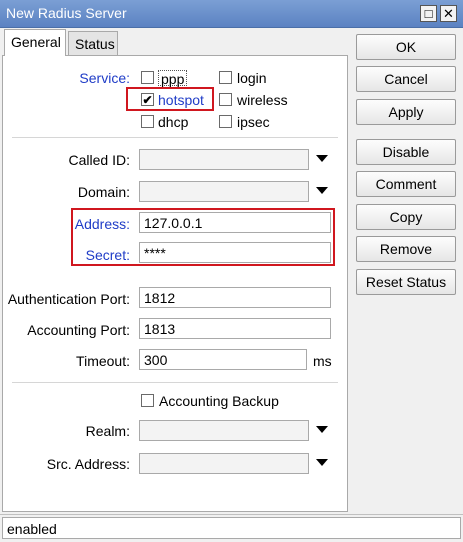  I want to click on login-checkbox, so click(225, 77).